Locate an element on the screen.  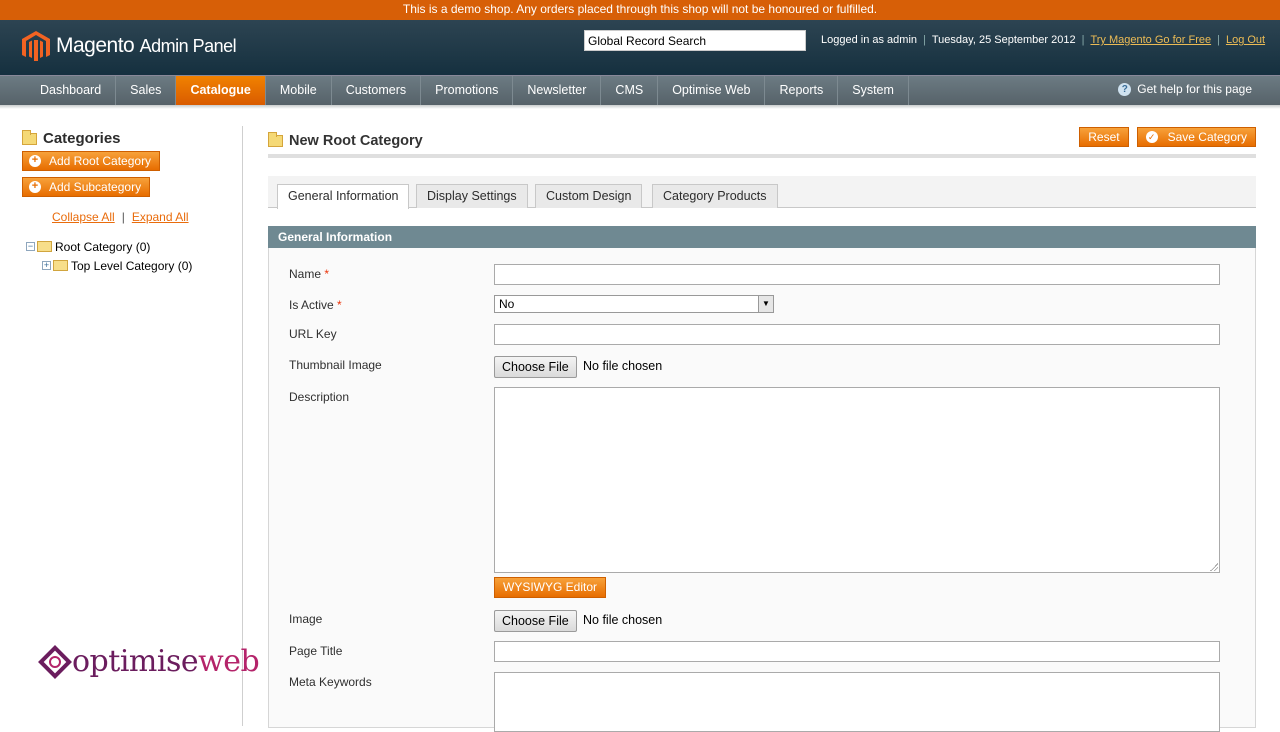
tree-node-root: − Root Category (0) is located at coordinates (134, 246).